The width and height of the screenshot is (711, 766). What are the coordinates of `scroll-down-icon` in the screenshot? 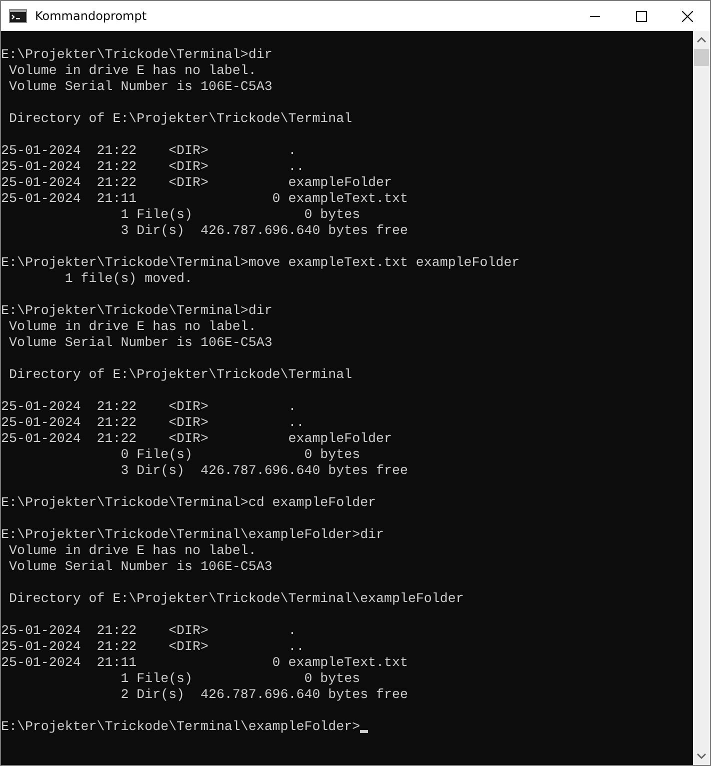 It's located at (701, 756).